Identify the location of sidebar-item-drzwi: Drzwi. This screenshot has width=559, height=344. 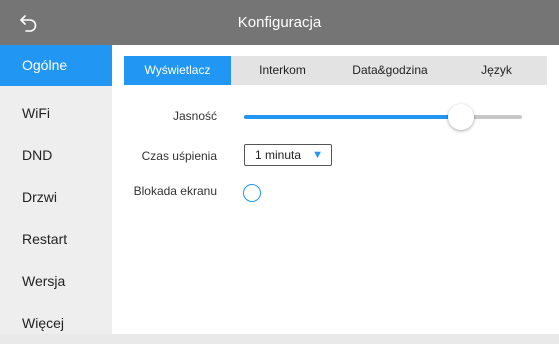
(56, 197).